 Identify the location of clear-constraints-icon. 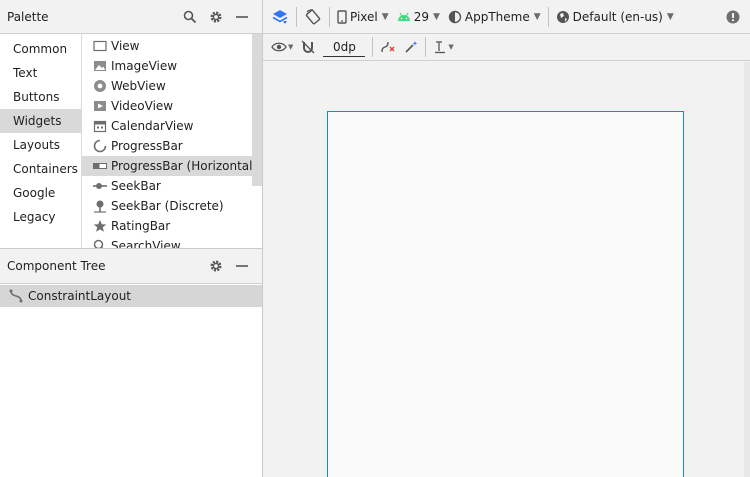
(388, 47).